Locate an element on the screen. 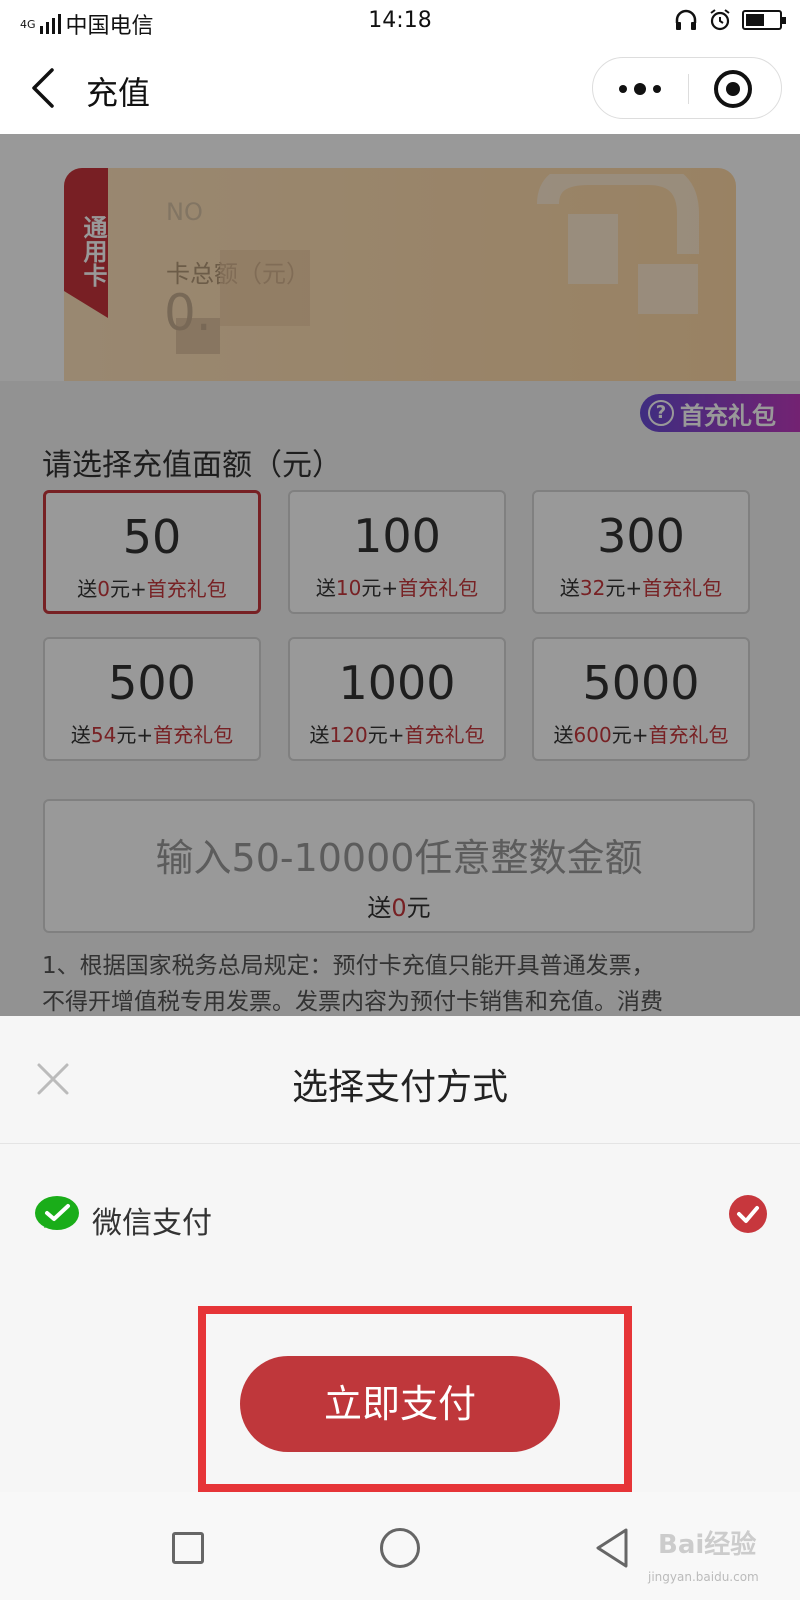 This screenshot has width=800, height=1600. baidu-jingyan-watermark: Bai经验 jingyan.baidu.com is located at coordinates (720, 1553).